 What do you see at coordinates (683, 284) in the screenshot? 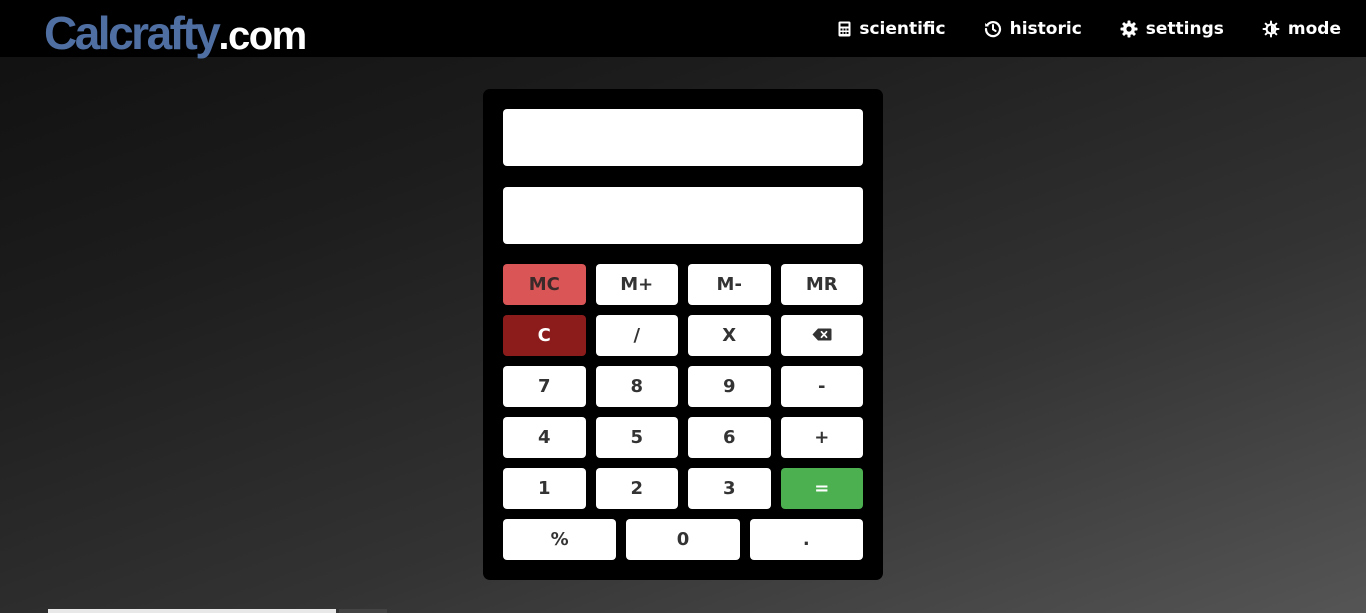
I see `keypad-row-memory: MC M+ M- MR` at bounding box center [683, 284].